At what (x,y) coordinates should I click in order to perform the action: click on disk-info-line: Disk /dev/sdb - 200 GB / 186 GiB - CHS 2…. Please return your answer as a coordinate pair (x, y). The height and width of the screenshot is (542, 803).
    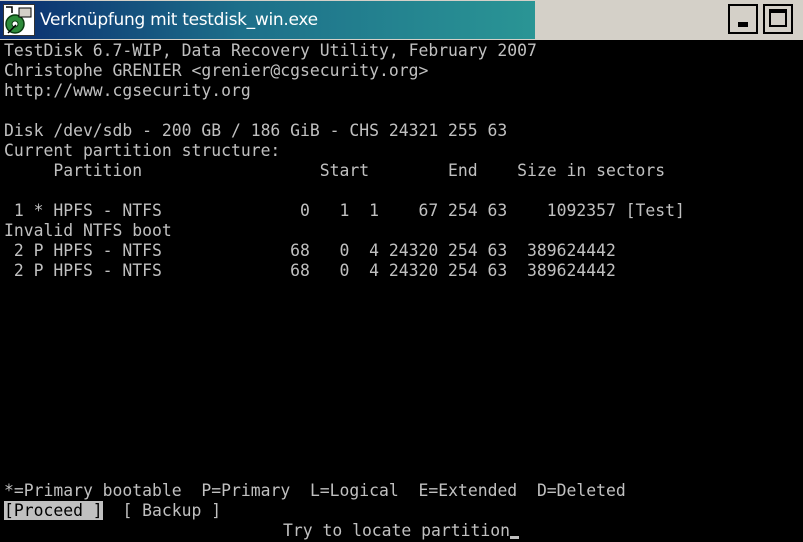
    Looking at the image, I should click on (256, 130).